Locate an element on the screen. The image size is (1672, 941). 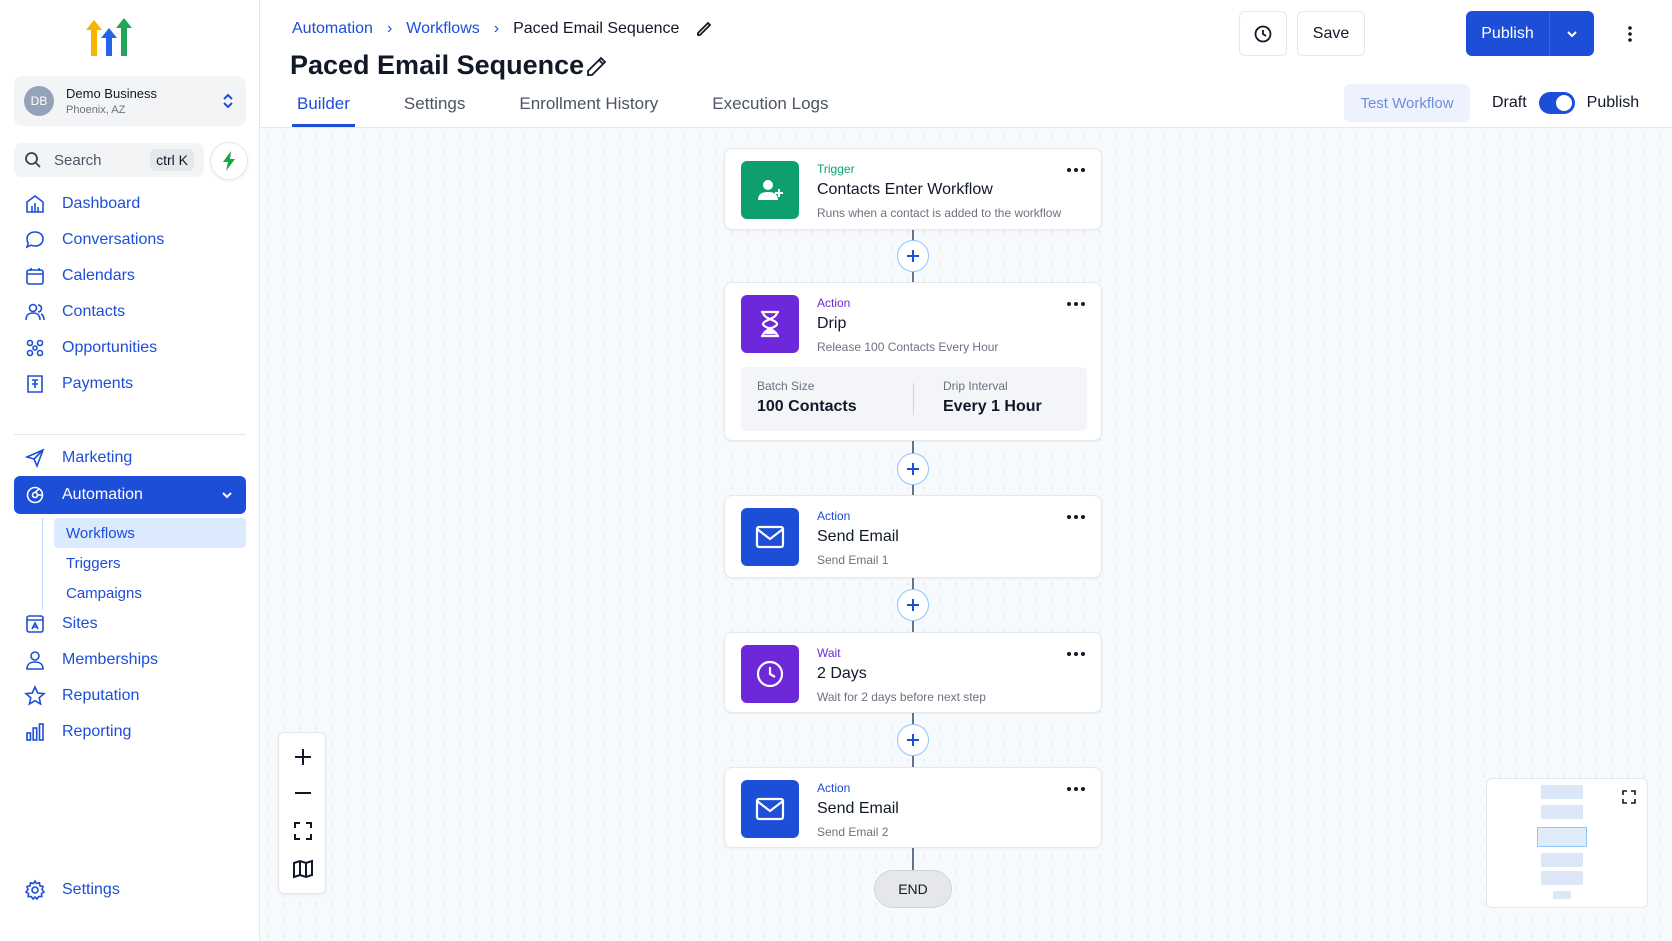
search-bar: Search ctrl K is located at coordinates (109, 160).